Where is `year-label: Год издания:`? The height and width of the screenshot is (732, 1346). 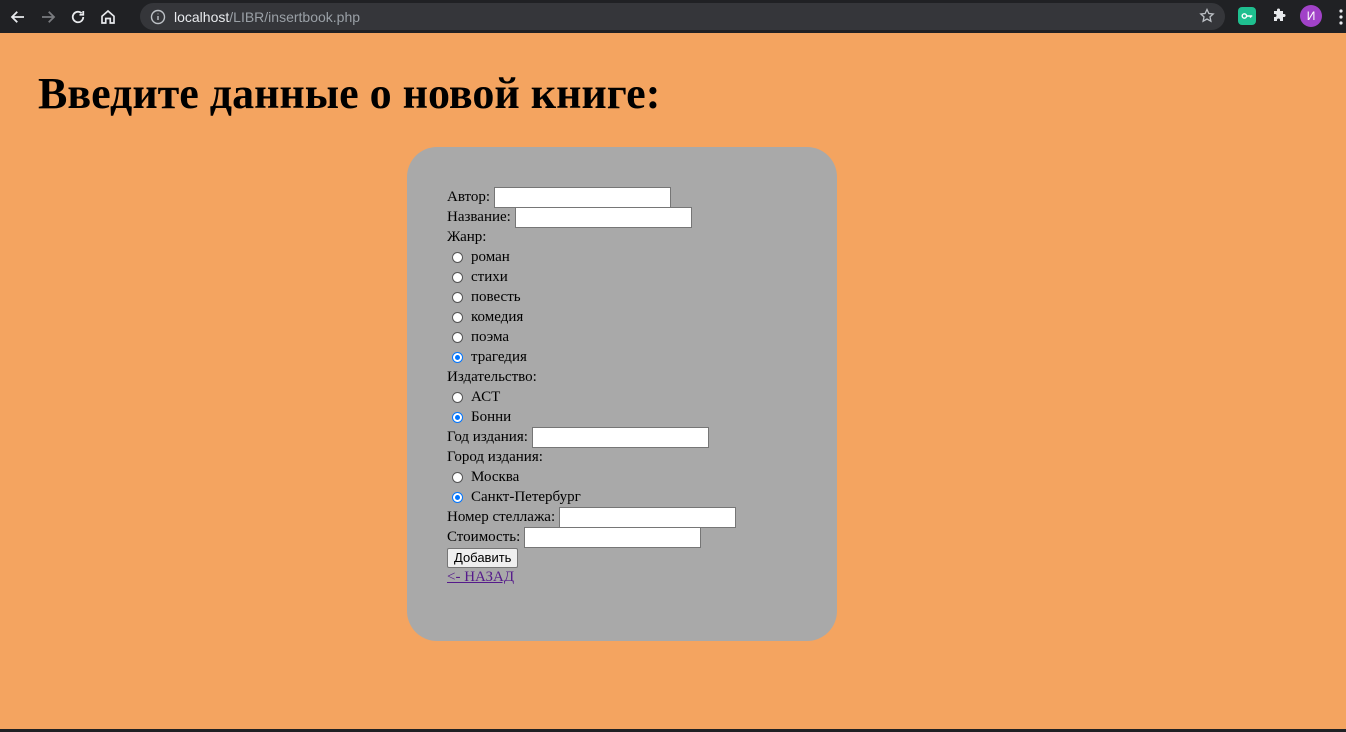 year-label: Год издания: is located at coordinates (487, 437).